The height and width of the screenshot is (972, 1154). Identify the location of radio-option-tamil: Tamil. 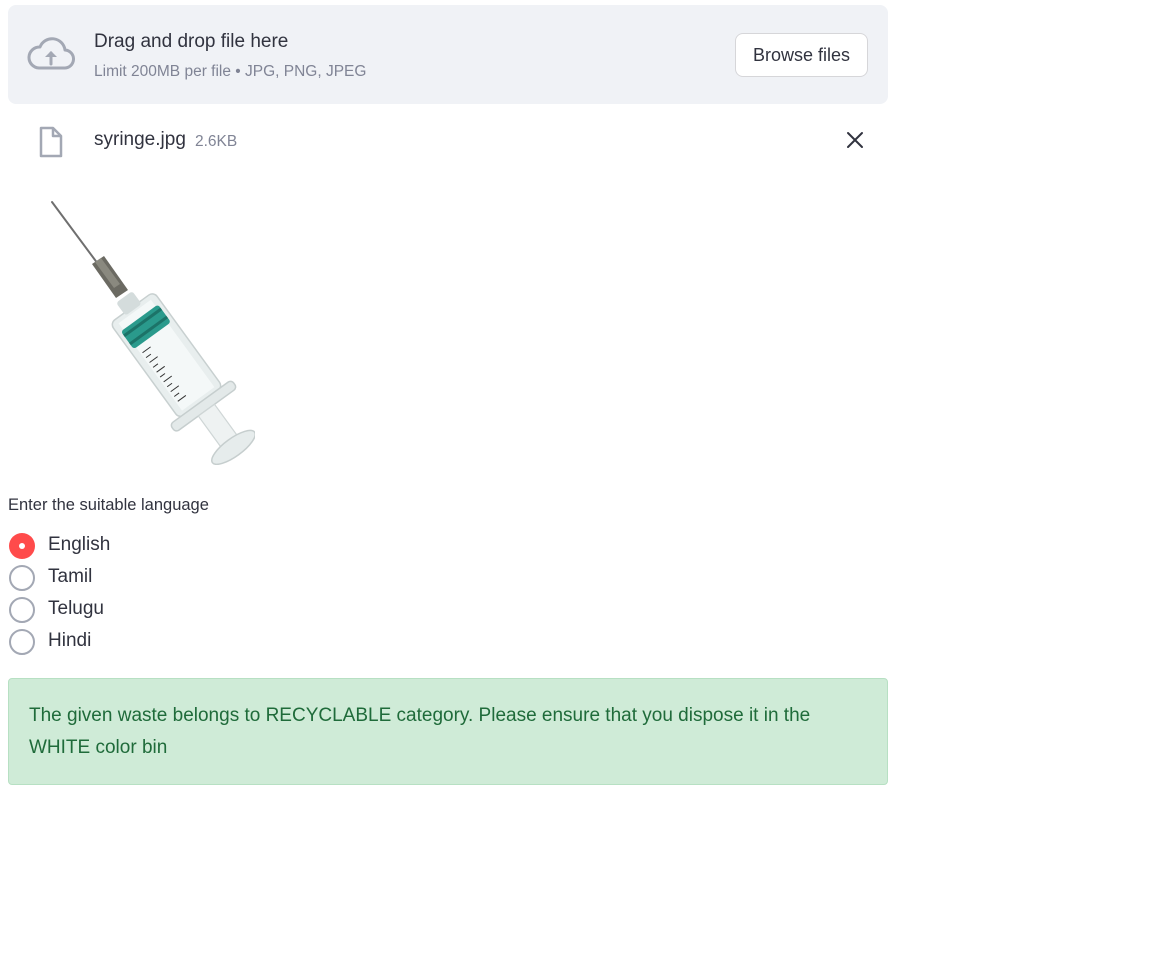
(108, 578).